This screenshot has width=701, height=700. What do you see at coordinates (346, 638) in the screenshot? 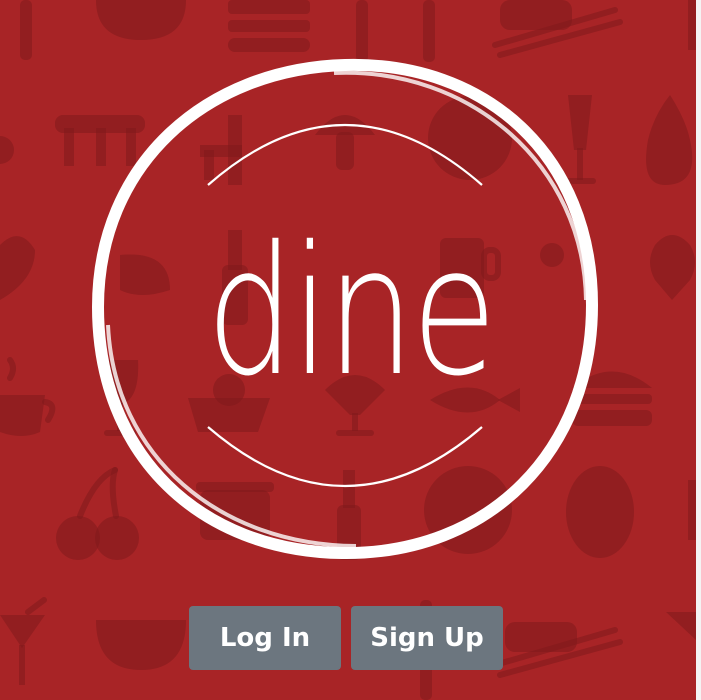
I see `auth-actions: Log In Sign Up` at bounding box center [346, 638].